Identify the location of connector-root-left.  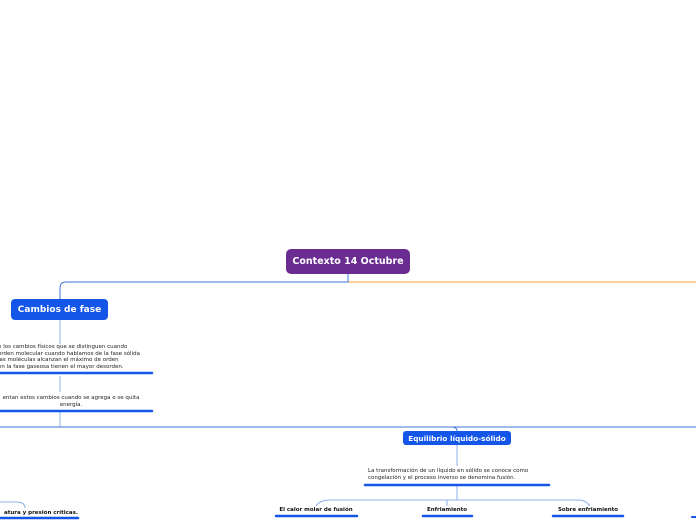
(204, 286).